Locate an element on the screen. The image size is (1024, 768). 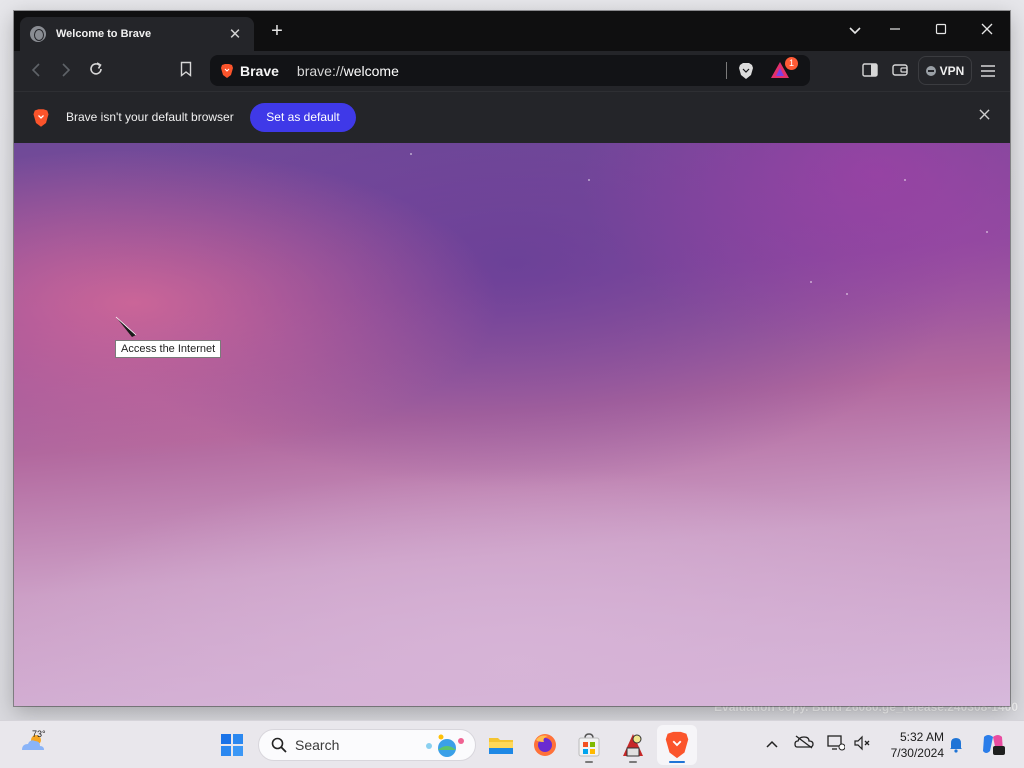
clock-time: 5:32 AM is located at coordinates (921, 737).